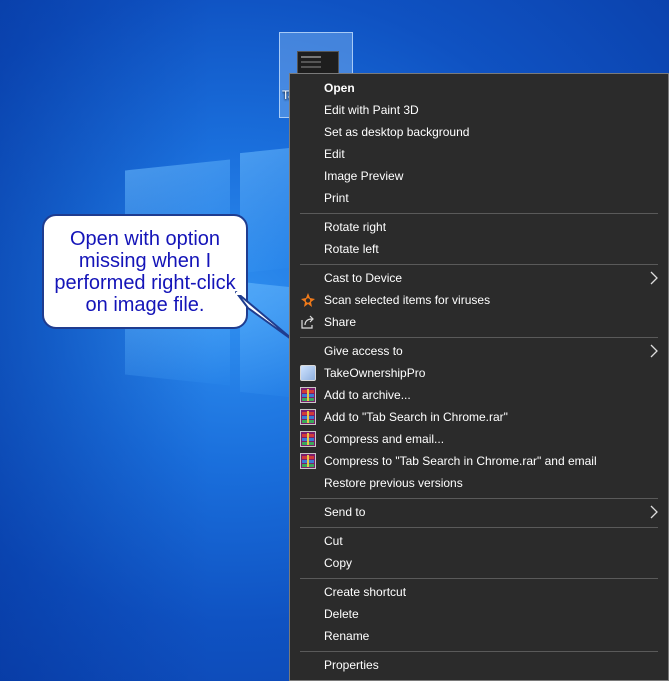 The height and width of the screenshot is (681, 669). Describe the element at coordinates (479, 614) in the screenshot. I see `menu-item-delete: Delete` at that location.